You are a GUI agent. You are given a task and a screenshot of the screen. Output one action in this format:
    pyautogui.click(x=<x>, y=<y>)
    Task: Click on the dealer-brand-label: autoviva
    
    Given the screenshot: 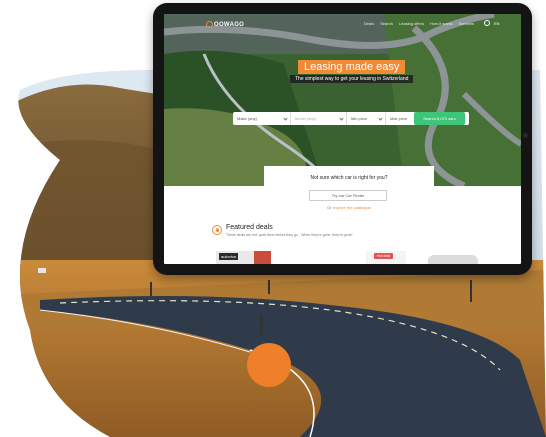 What is the action you would take?
    pyautogui.click(x=228, y=256)
    